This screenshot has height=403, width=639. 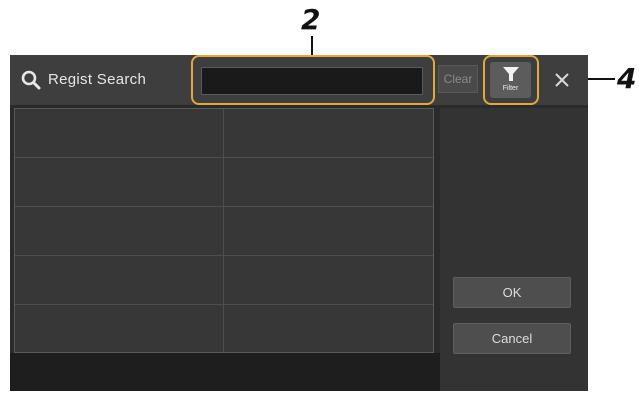 I want to click on search-field-highlight, so click(x=313, y=80).